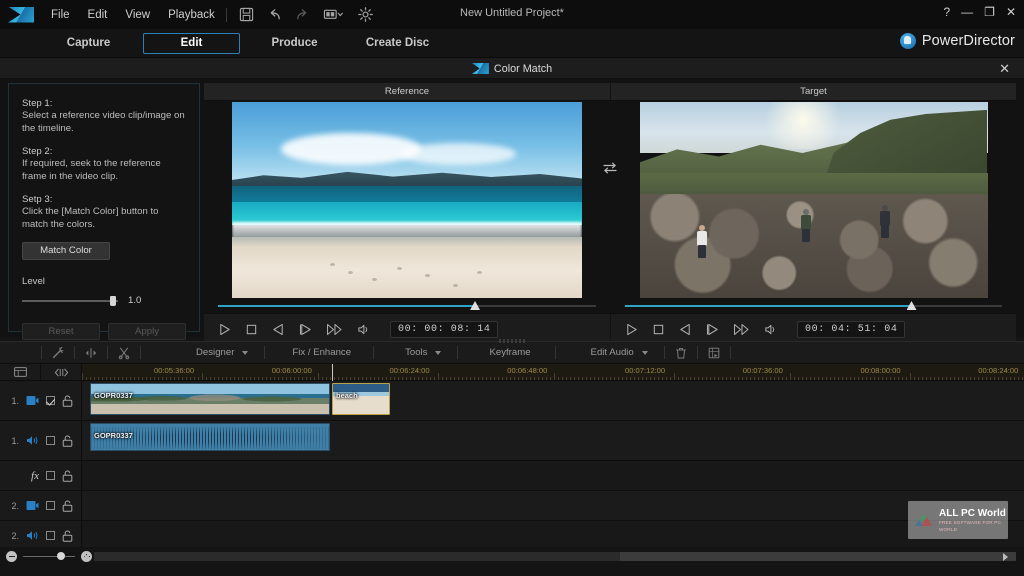 The height and width of the screenshot is (576, 1024). I want to click on keyframe-button: Keyframe, so click(509, 352).